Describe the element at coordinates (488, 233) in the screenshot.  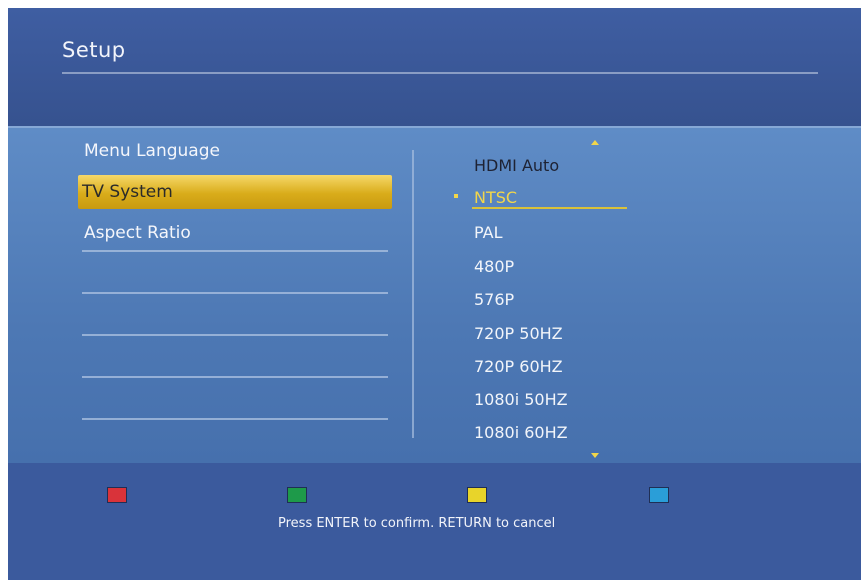
I see `option-pal: PAL` at that location.